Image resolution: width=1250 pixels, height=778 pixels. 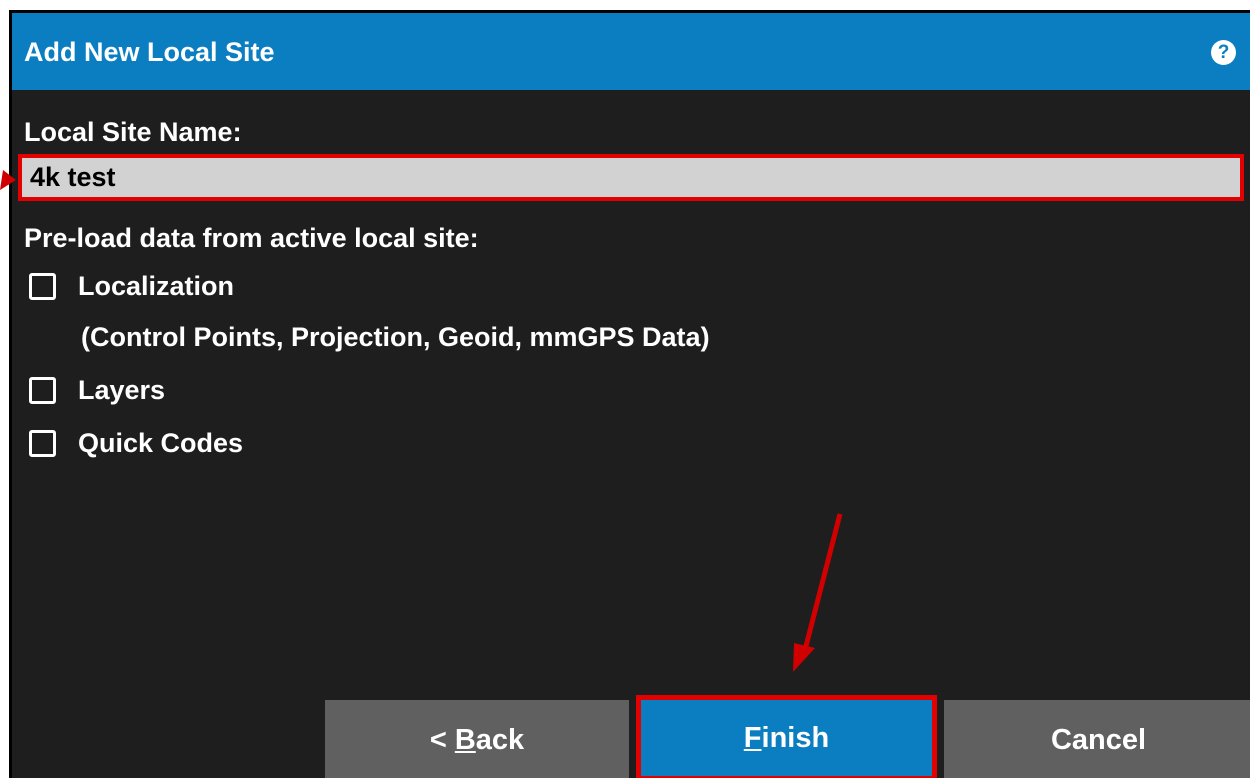 I want to click on annotation-arrowhead-finish, so click(x=804, y=657).